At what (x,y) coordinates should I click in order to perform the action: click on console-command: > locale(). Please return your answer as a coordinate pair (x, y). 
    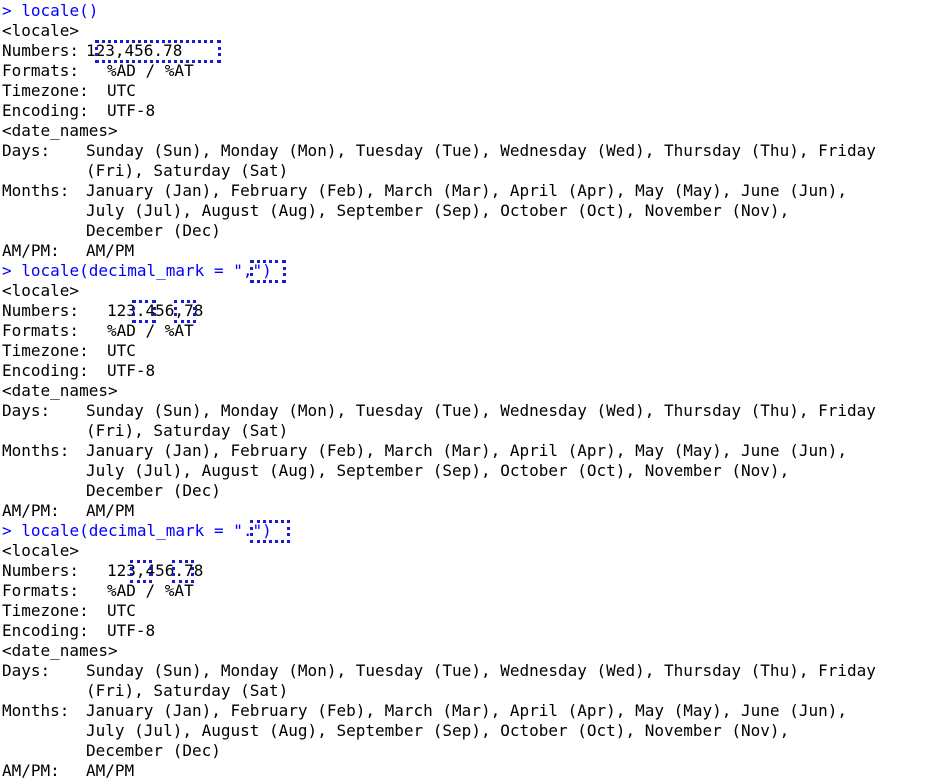
    Looking at the image, I should click on (473, 11).